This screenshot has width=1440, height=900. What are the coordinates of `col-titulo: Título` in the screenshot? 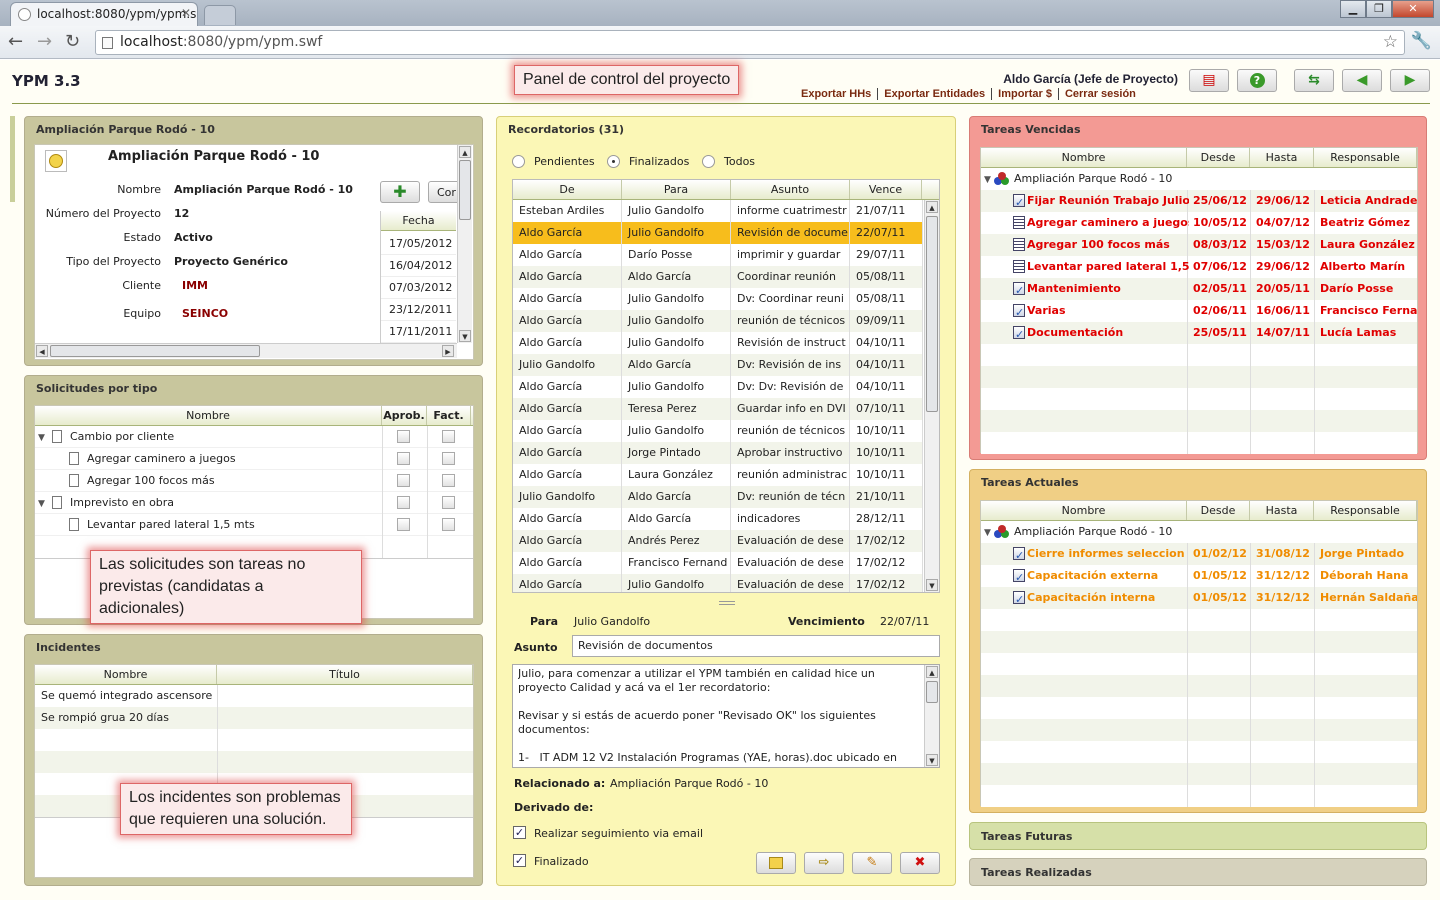 It's located at (345, 674).